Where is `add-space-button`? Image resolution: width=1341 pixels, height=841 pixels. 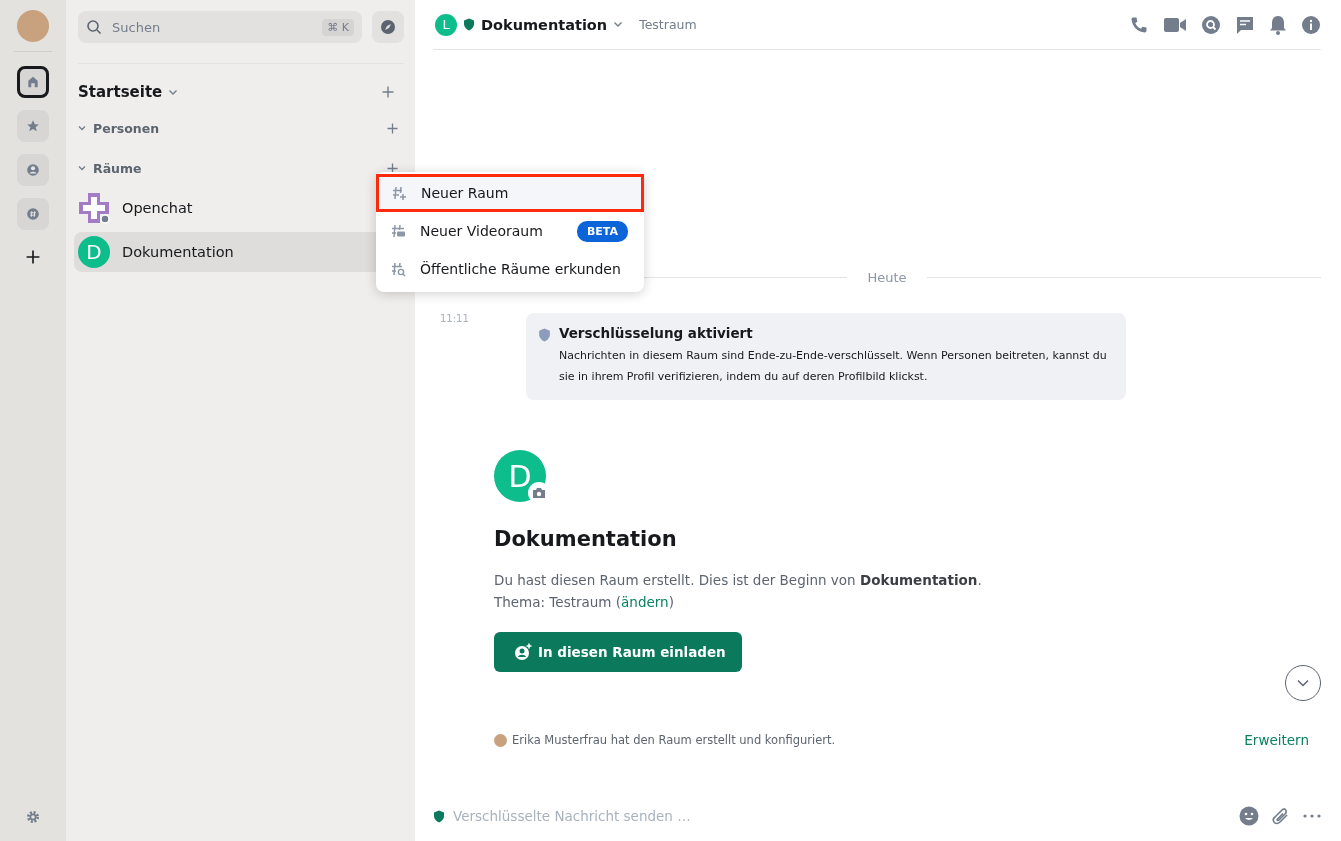 add-space-button is located at coordinates (33, 257).